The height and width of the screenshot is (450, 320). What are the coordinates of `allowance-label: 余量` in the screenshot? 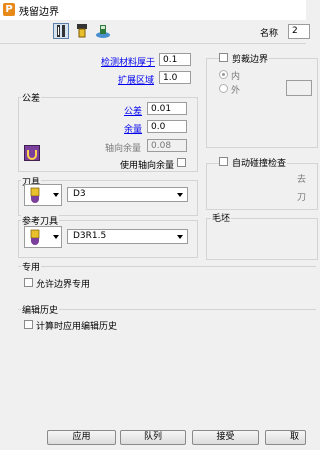 It's located at (133, 128).